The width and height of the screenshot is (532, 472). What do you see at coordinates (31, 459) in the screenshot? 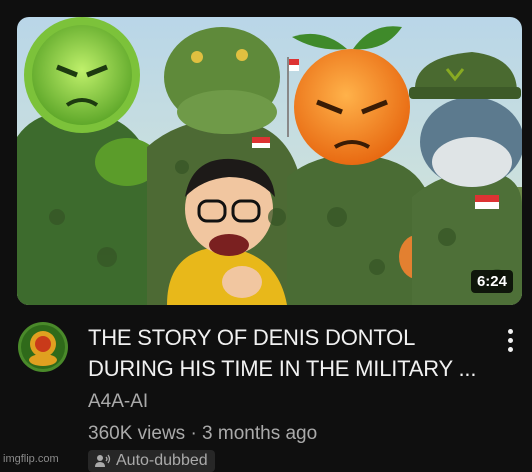
I see `imgflip-watermark: imgflip.com` at bounding box center [31, 459].